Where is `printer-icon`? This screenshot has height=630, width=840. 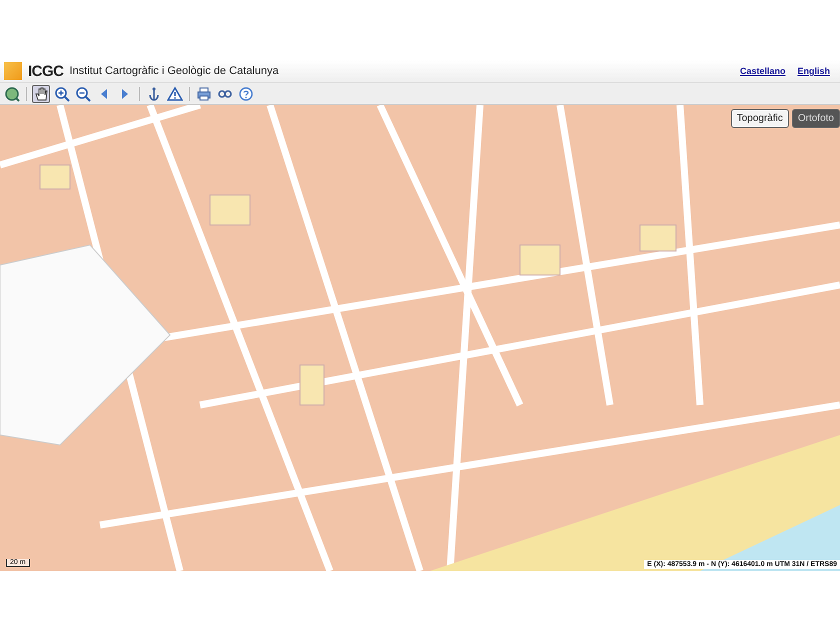 printer-icon is located at coordinates (204, 93).